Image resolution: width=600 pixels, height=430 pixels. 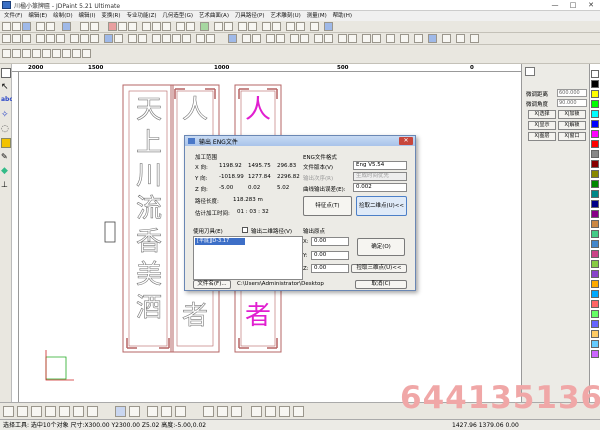 I want to click on view-iso-icon, so click(x=94, y=38).